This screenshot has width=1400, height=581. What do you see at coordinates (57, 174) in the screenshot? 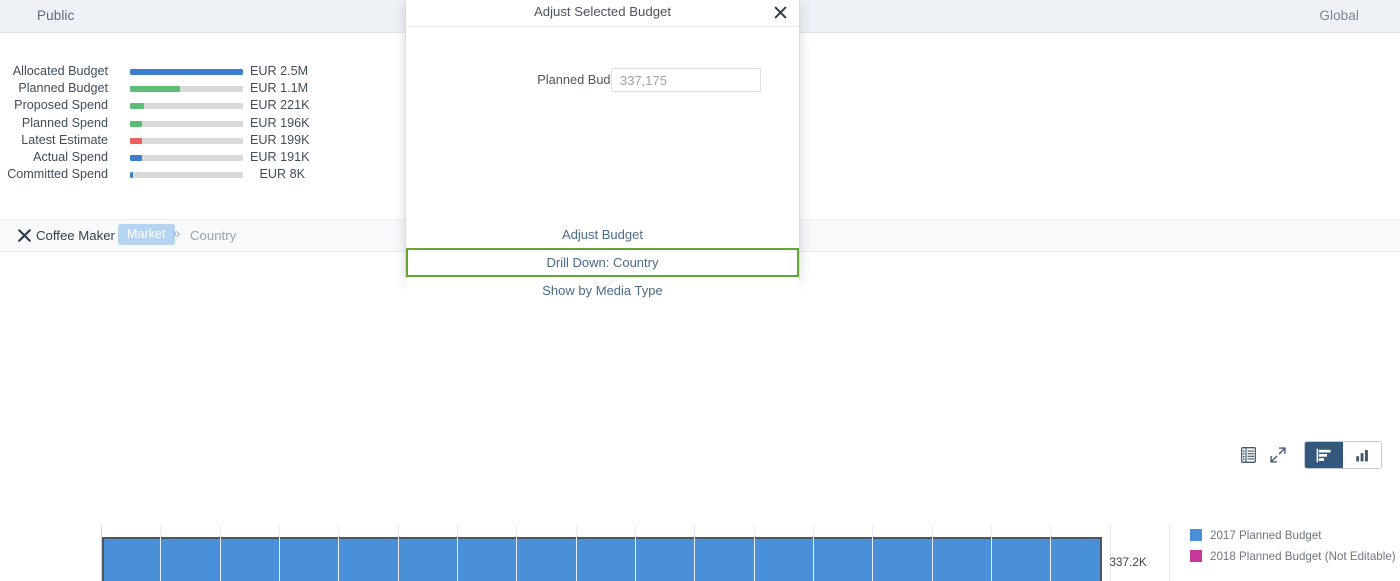
I see `kpi-label: Committed Spend` at bounding box center [57, 174].